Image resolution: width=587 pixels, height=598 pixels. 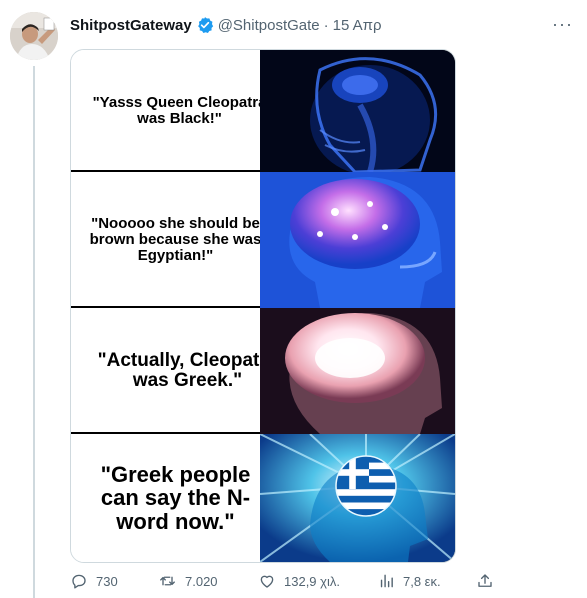 I want to click on retweet-button: 7.020, so click(x=188, y=581).